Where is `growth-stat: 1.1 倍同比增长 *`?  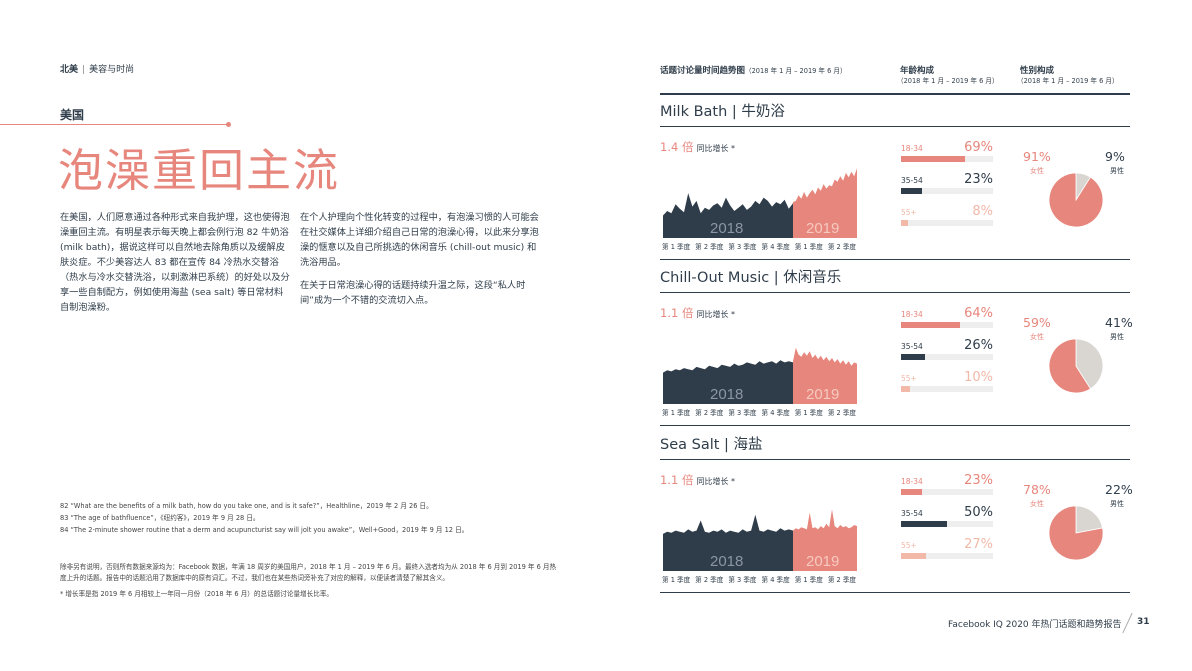
growth-stat: 1.1 倍同比增长 * is located at coordinates (697, 313).